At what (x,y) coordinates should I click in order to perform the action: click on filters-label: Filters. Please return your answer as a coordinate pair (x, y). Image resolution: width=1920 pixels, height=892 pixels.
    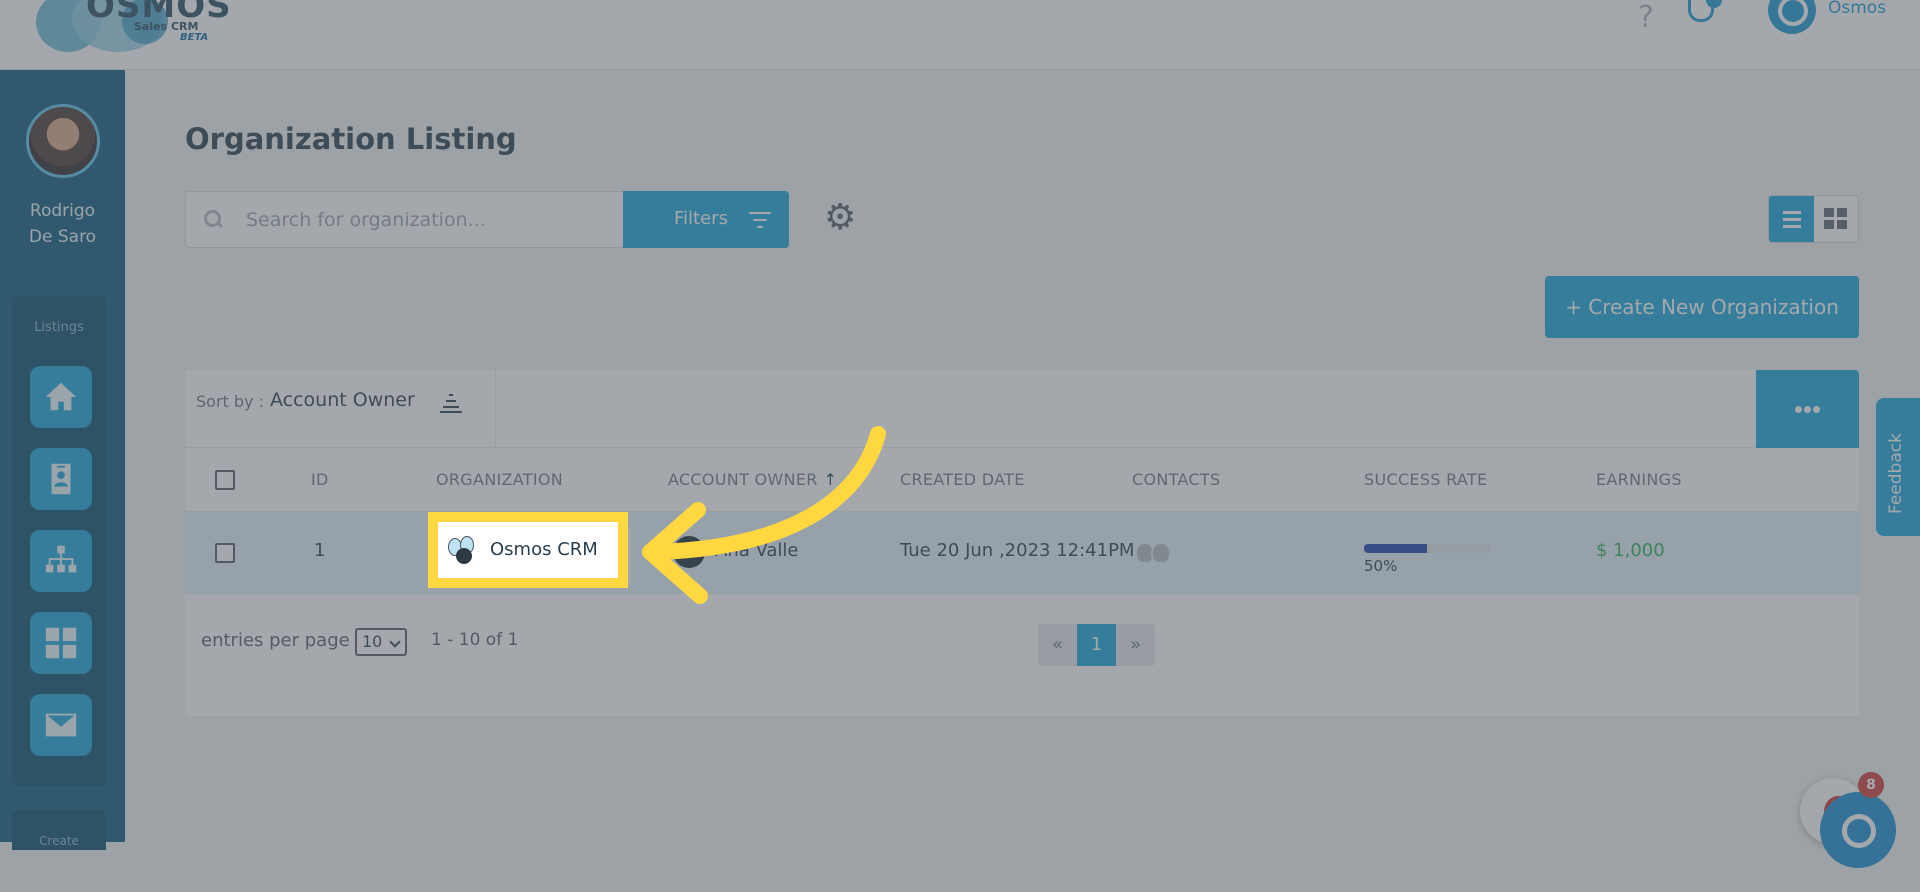
    Looking at the image, I should click on (701, 218).